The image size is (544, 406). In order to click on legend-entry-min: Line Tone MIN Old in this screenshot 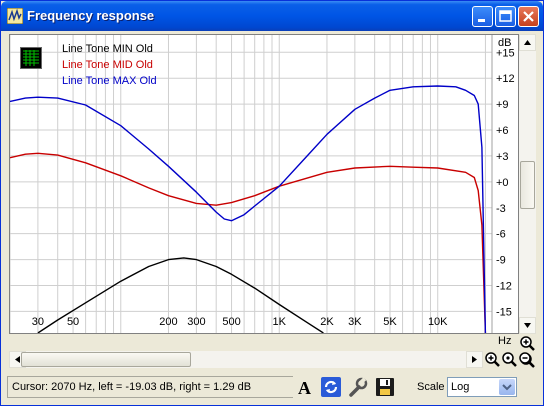, I will do `click(107, 49)`.